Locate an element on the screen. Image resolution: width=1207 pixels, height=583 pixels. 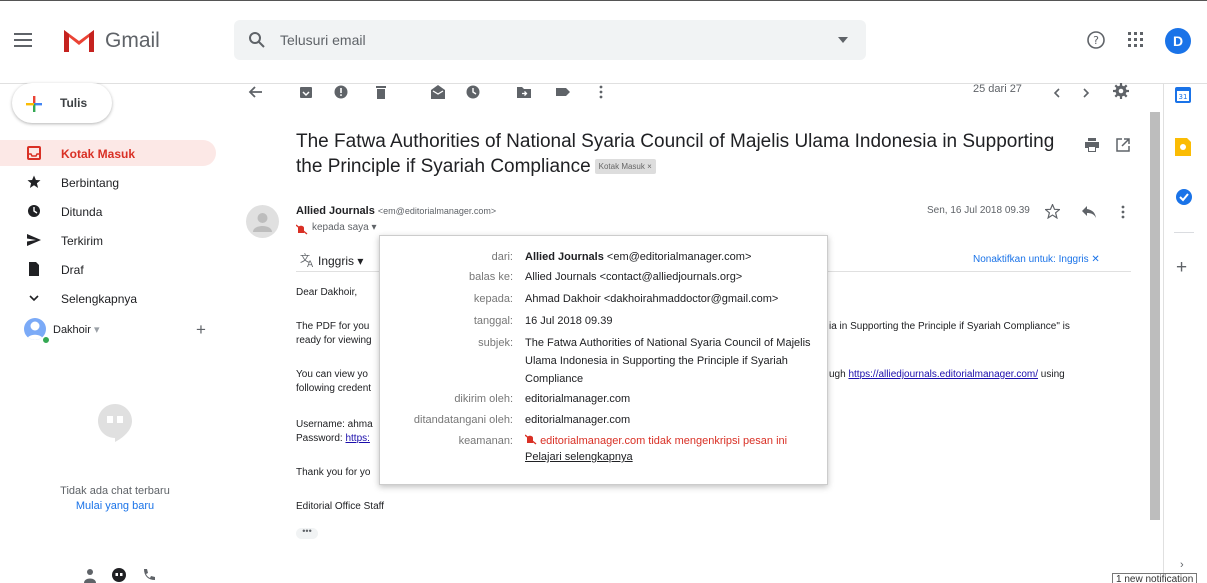
message-count: 25 dari 27 is located at coordinates (997, 89).